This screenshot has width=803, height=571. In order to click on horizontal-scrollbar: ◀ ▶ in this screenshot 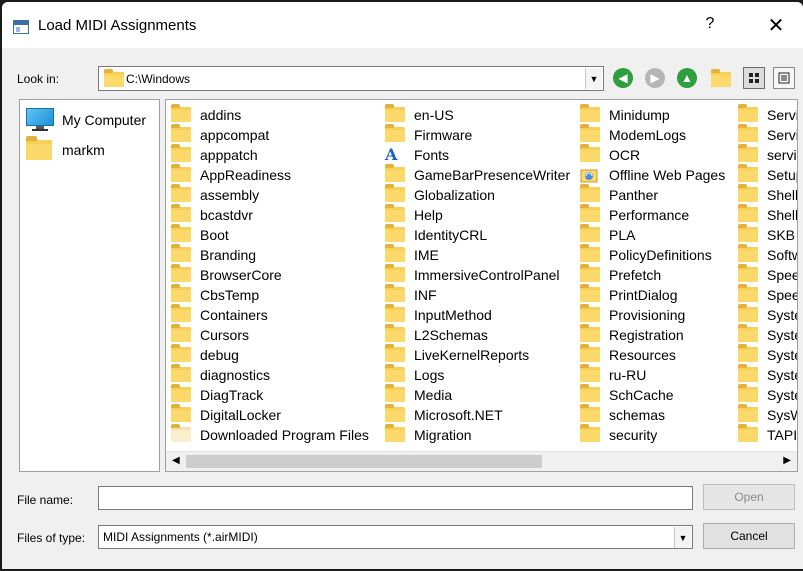, I will do `click(481, 461)`.